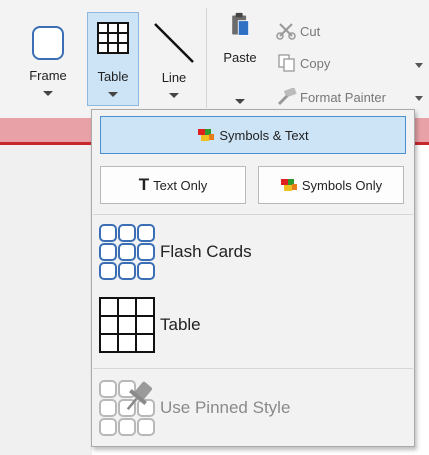  I want to click on symbols-only-button: Symbols Only, so click(331, 185).